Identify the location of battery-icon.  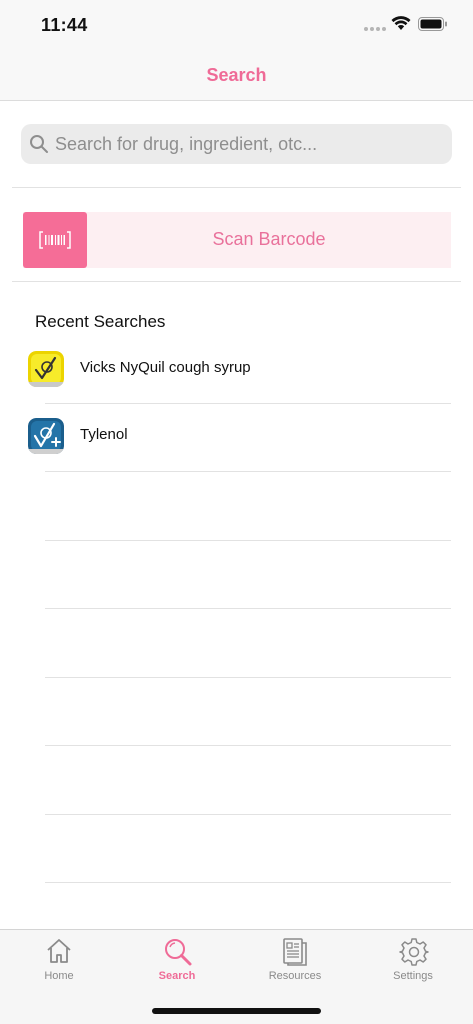
(432, 24).